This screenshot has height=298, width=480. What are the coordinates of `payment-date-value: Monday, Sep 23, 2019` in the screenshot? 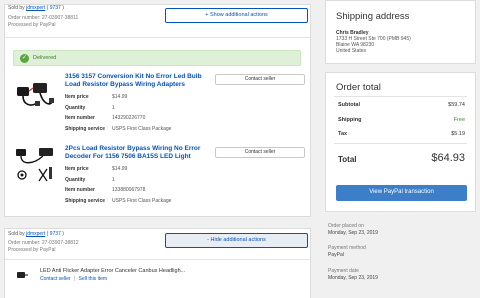 It's located at (353, 278).